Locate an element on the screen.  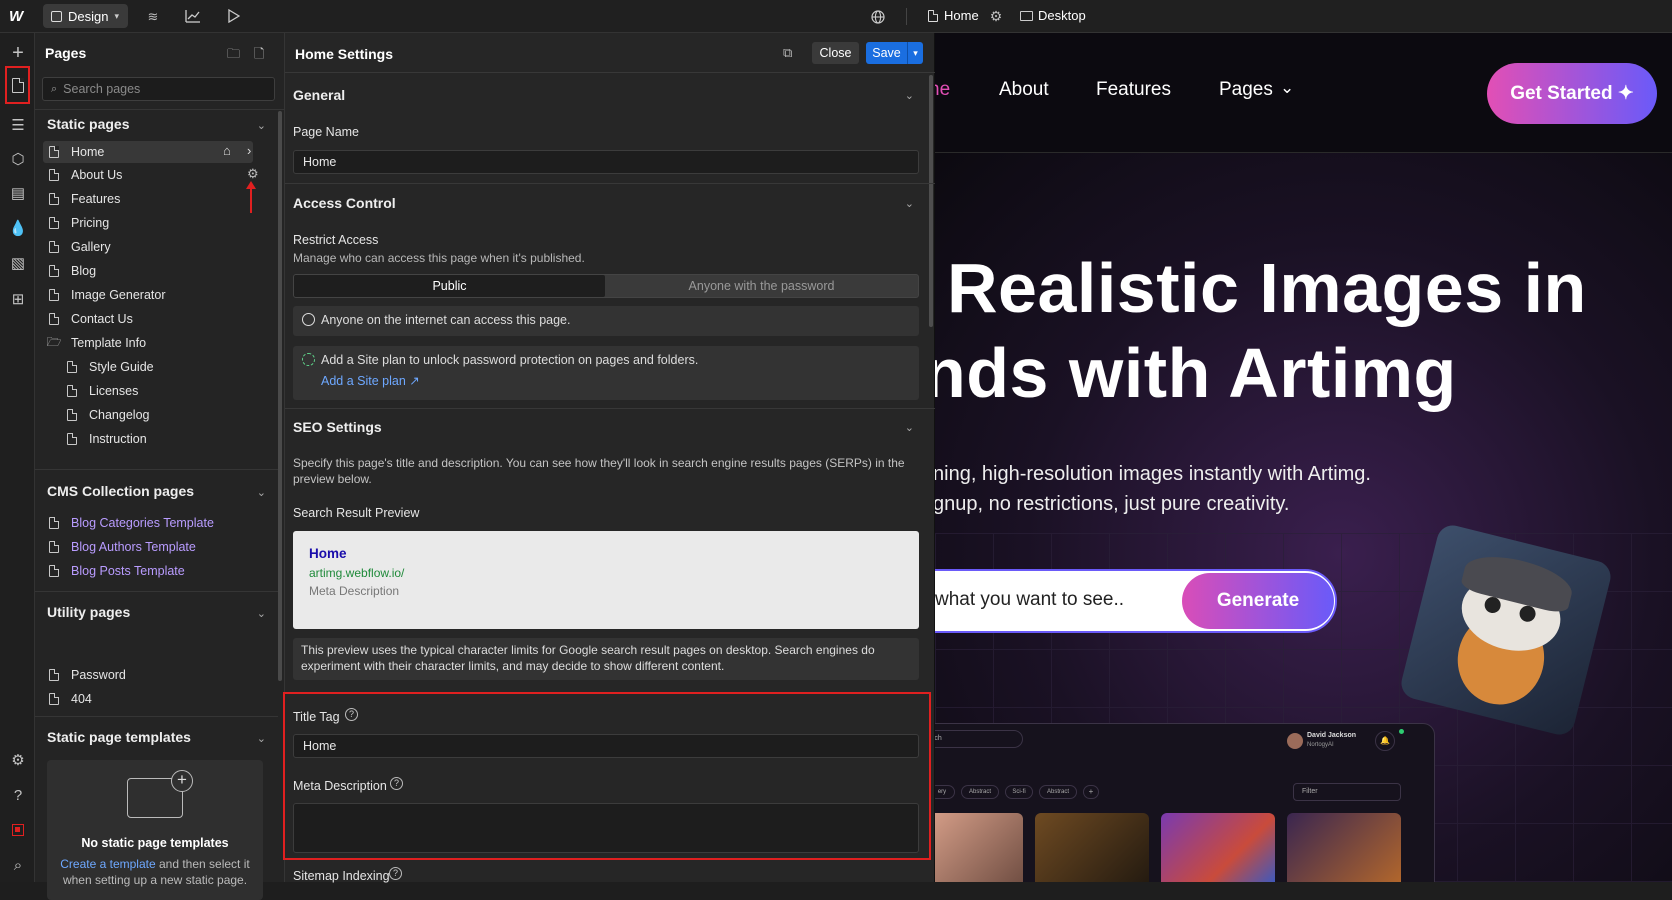
page-item-licenses: Licenses is located at coordinates (178, 391).